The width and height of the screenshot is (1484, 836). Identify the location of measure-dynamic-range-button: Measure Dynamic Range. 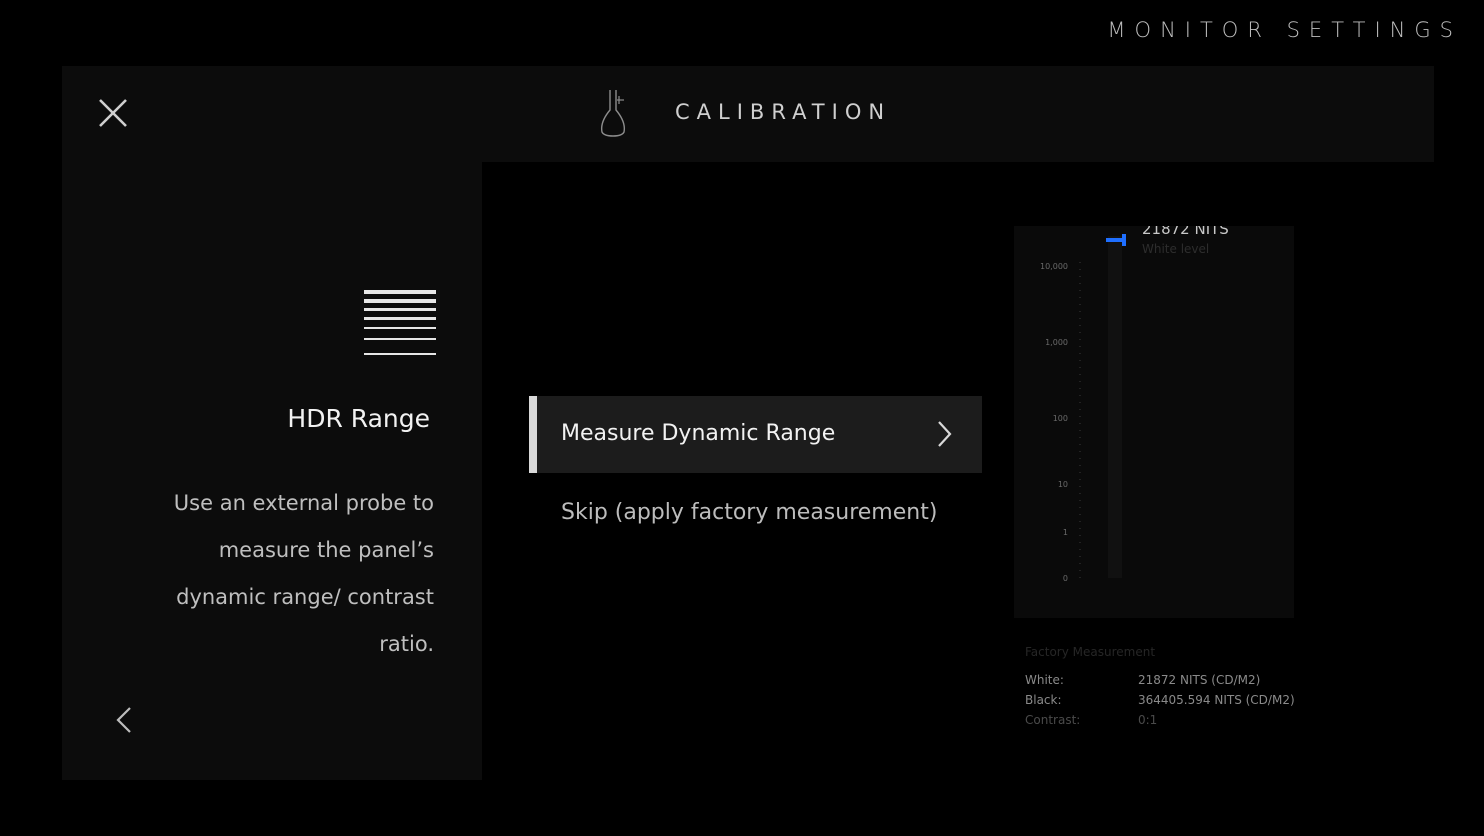
(755, 434).